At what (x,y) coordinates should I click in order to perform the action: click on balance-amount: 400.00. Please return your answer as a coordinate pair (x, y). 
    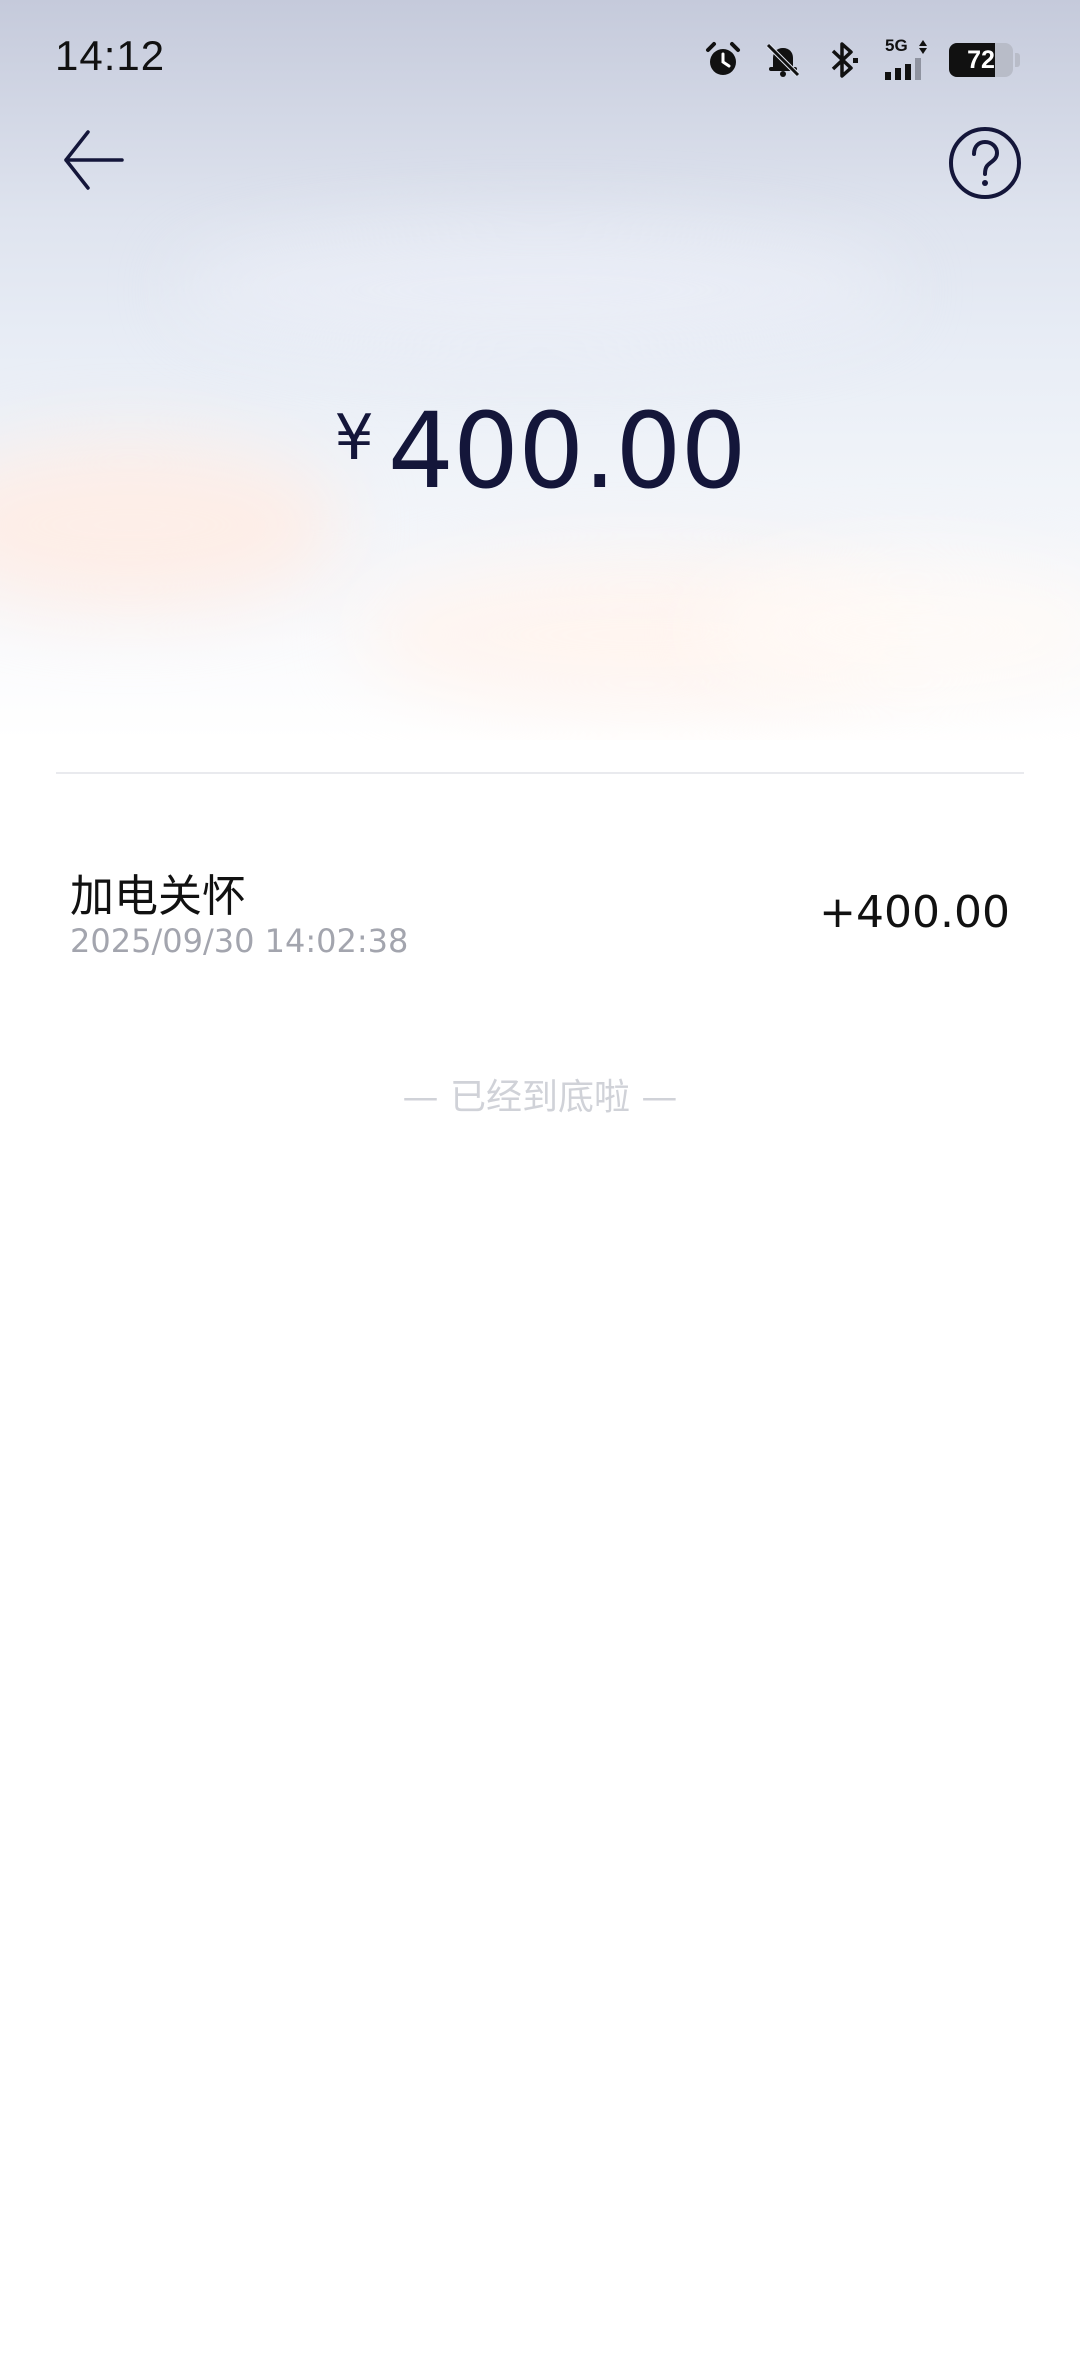
    Looking at the image, I should click on (567, 451).